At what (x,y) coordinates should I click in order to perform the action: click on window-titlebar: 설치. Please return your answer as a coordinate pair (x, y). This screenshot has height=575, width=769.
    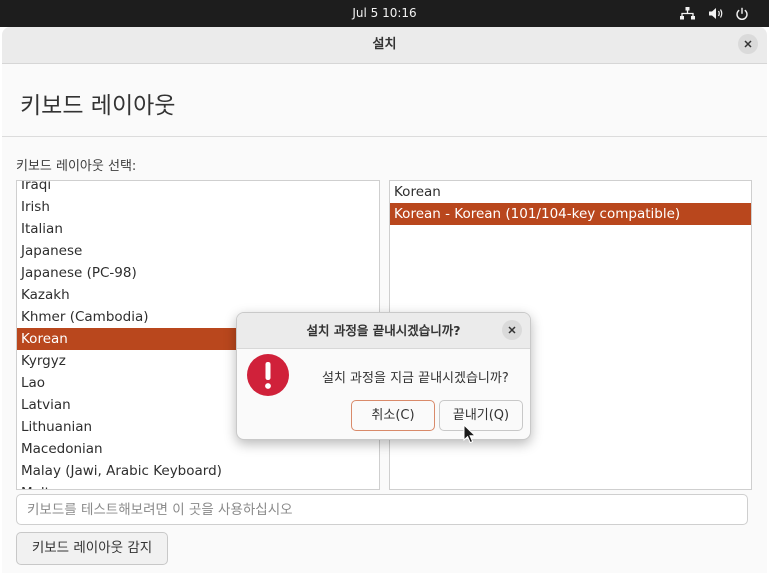
    Looking at the image, I should click on (384, 45).